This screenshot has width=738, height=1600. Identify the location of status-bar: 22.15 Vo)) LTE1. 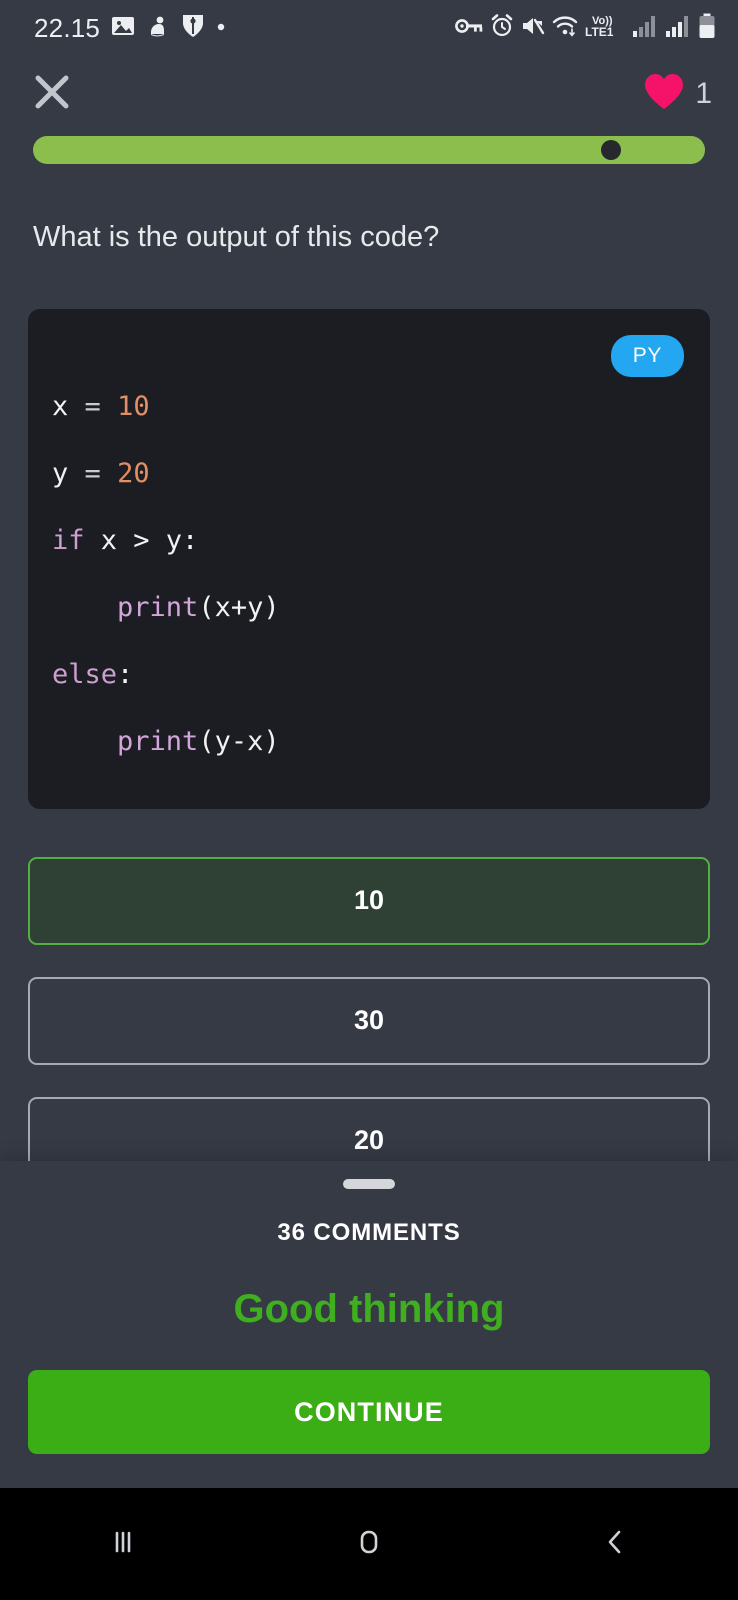
(369, 28).